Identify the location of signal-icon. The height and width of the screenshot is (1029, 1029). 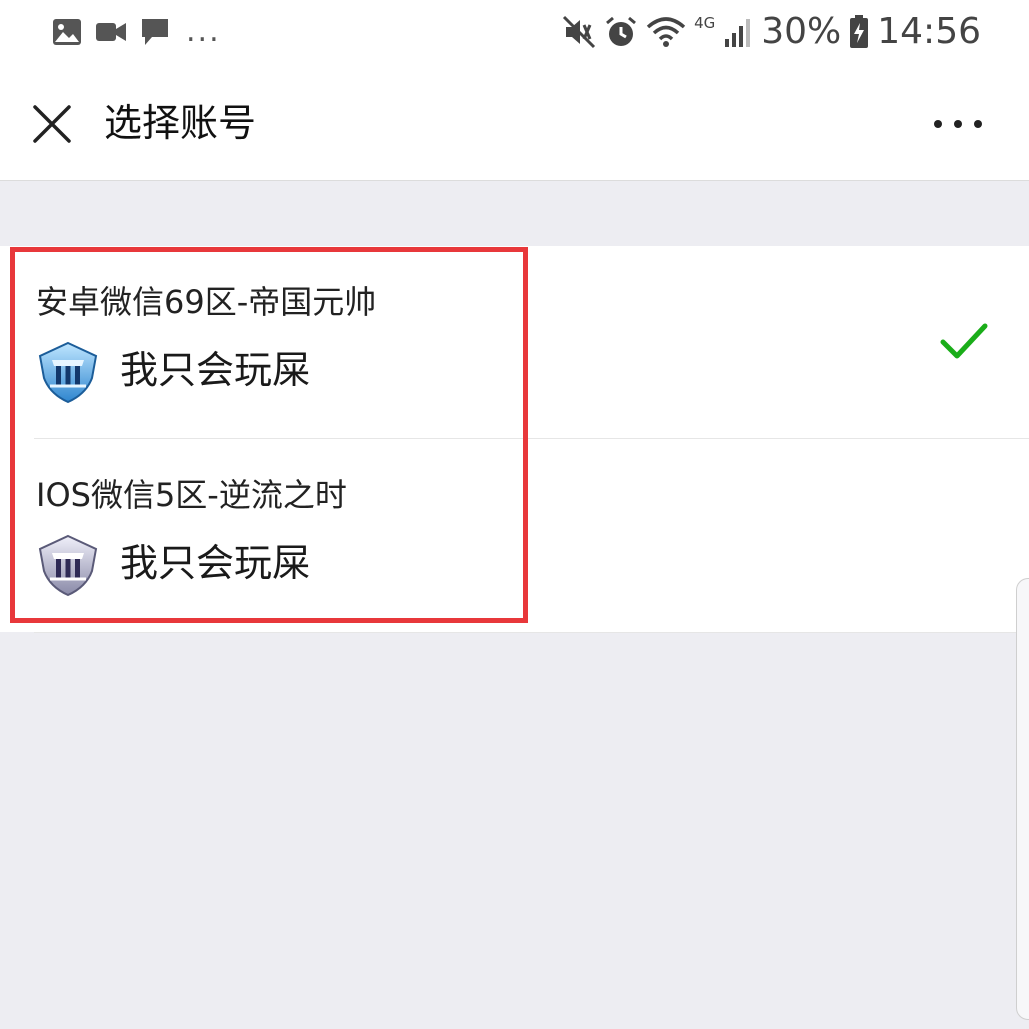
(738, 32).